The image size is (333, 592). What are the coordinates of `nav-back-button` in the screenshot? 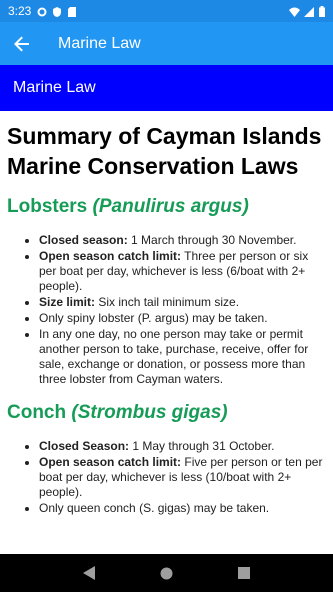 It's located at (89, 573).